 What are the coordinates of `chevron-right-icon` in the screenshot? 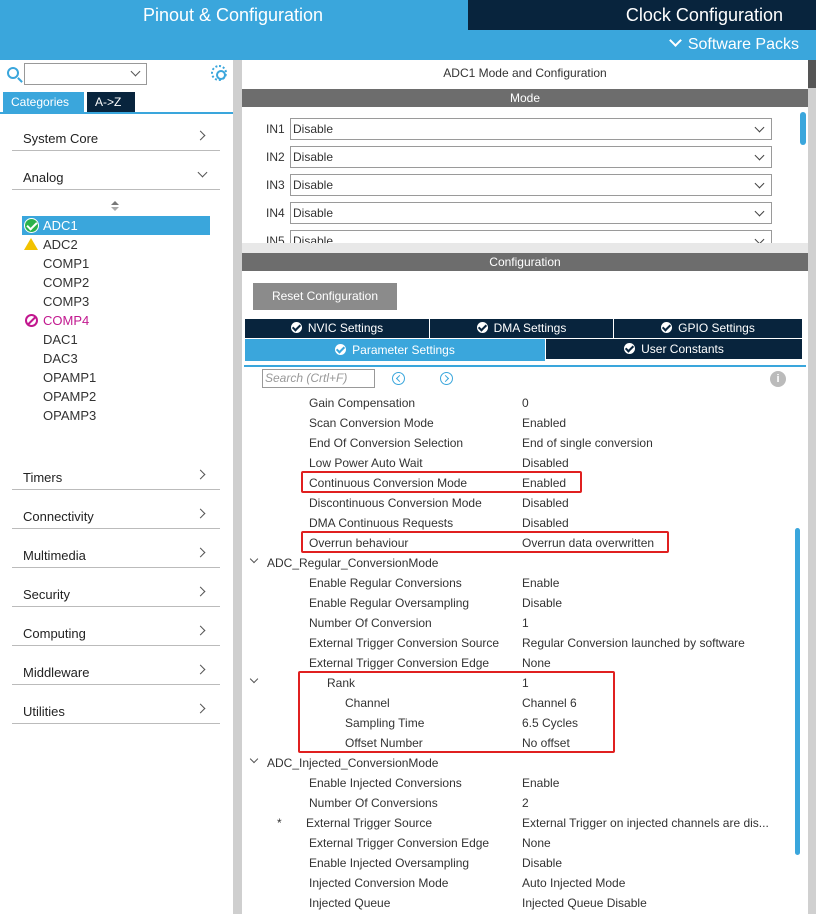 It's located at (200, 135).